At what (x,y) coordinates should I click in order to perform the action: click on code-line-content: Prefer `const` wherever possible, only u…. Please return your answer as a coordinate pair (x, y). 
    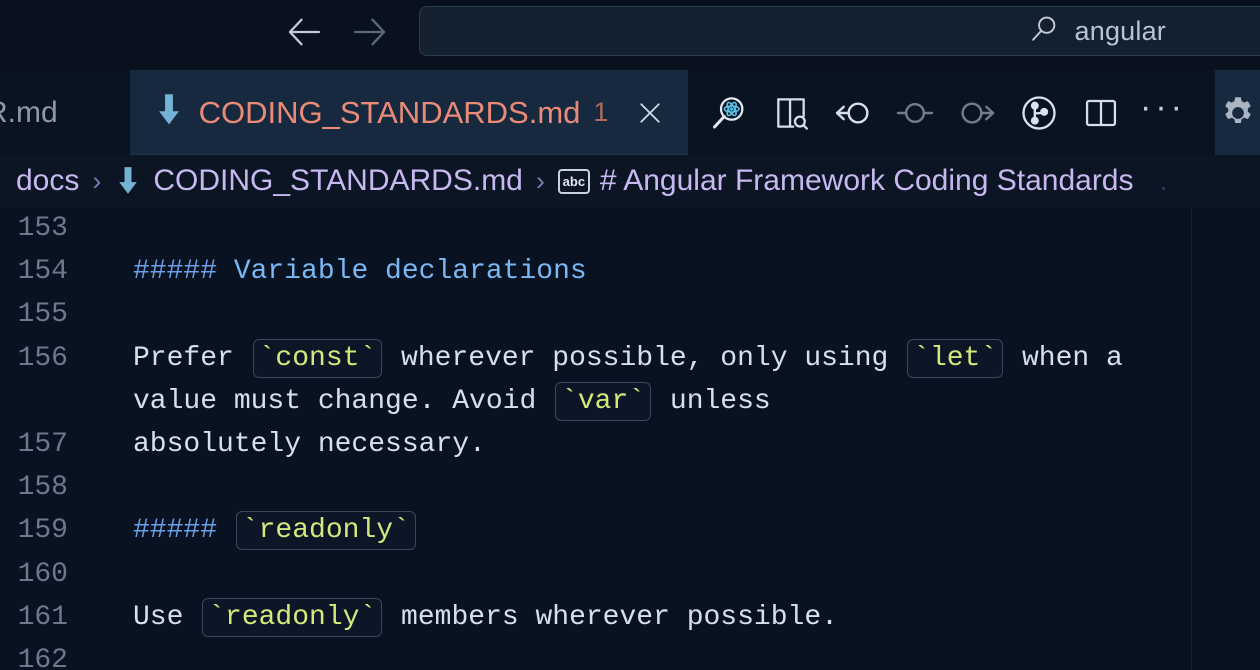
    Looking at the image, I should click on (667, 358).